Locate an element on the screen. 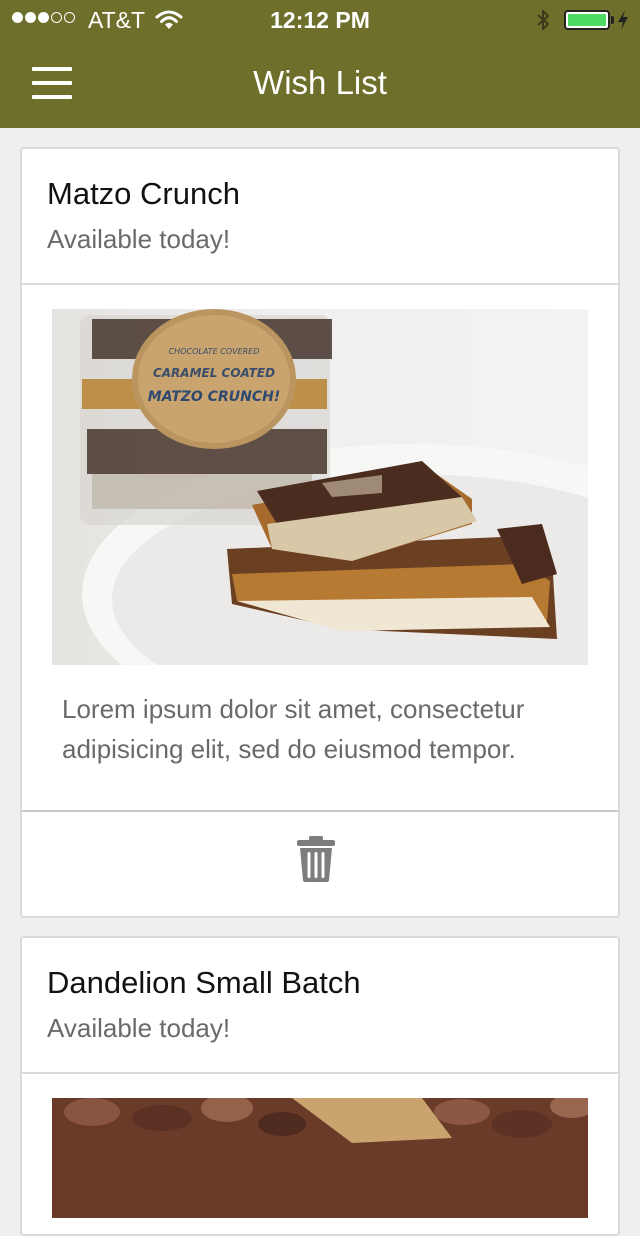  battery-level is located at coordinates (587, 20).